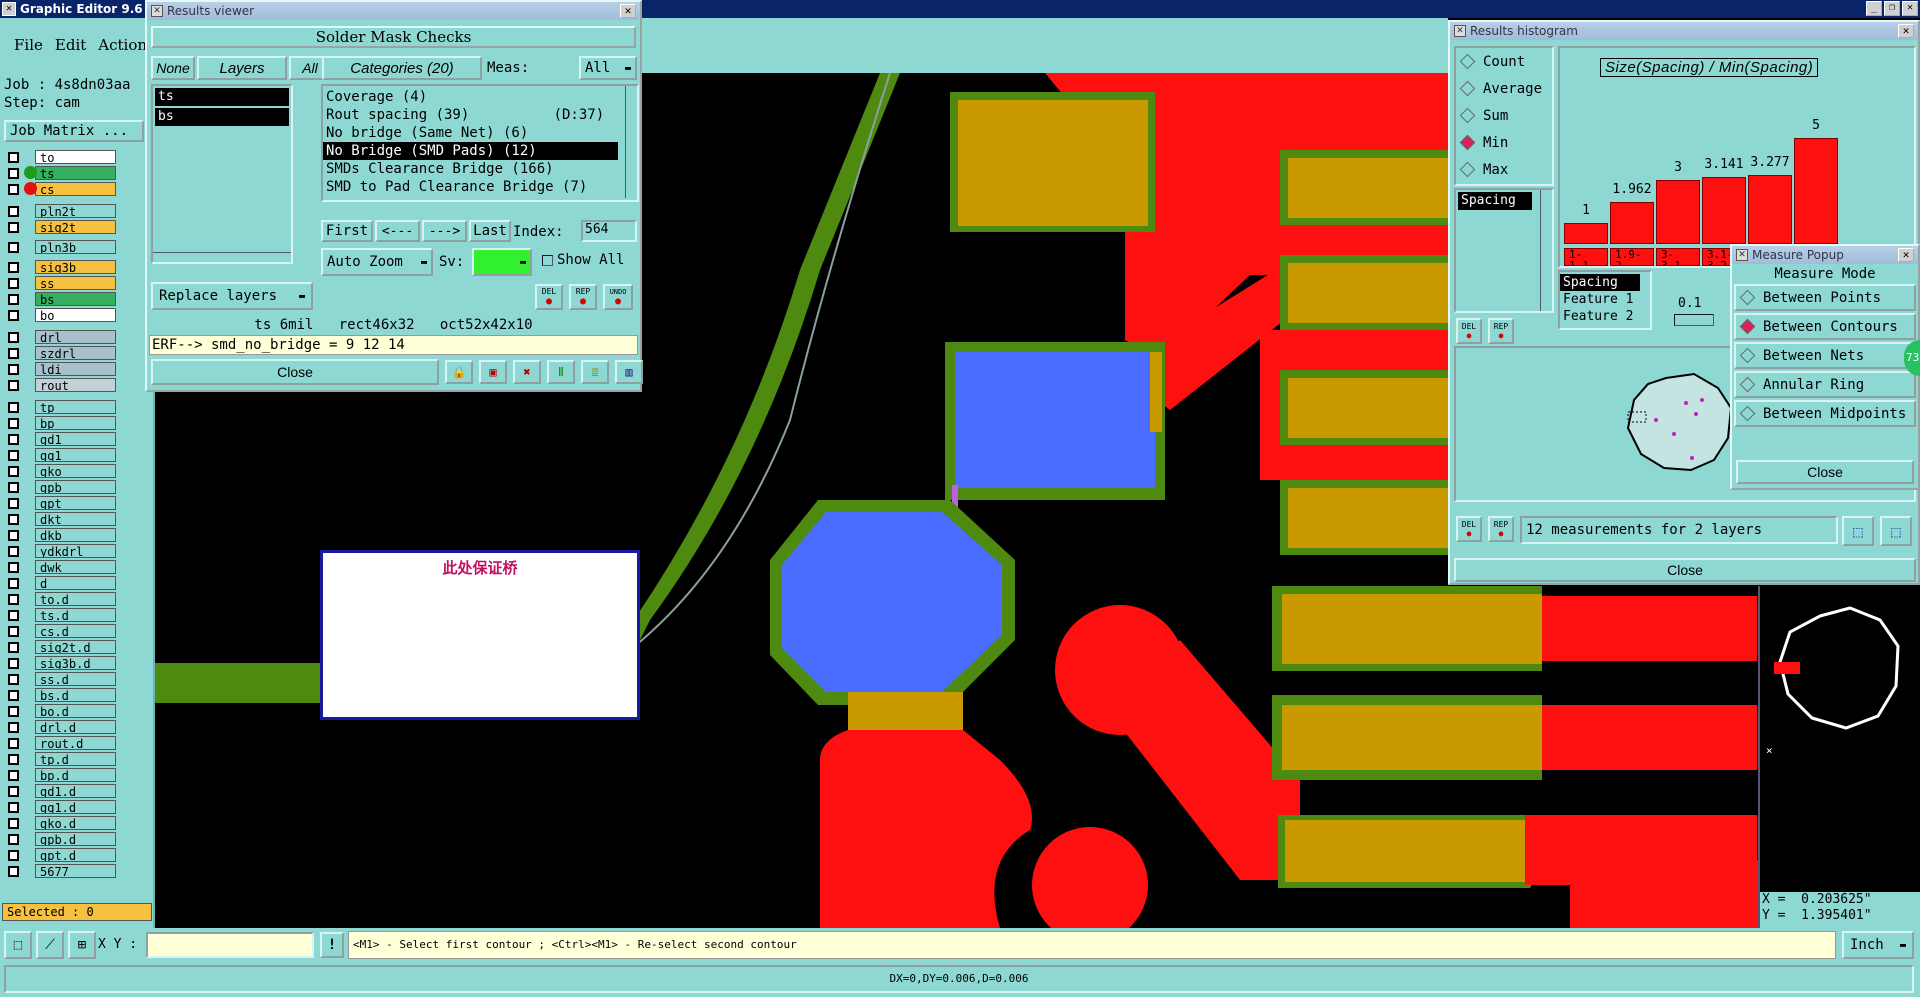 This screenshot has width=1920, height=997. What do you see at coordinates (493, 372) in the screenshot?
I see `report-tool-icon: ▣` at bounding box center [493, 372].